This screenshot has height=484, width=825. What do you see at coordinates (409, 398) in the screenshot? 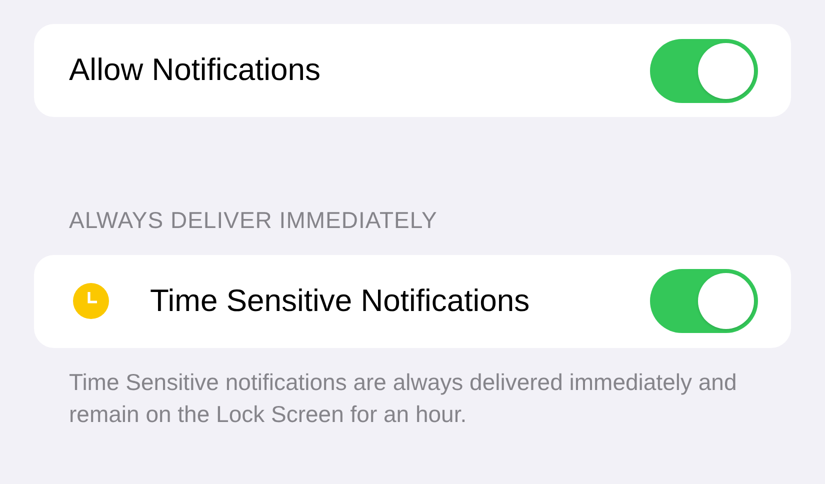
I see `section-footer: Time Sensitive notifications are always delivered immediately and remain on the Lock Screen for an hour.` at bounding box center [409, 398].